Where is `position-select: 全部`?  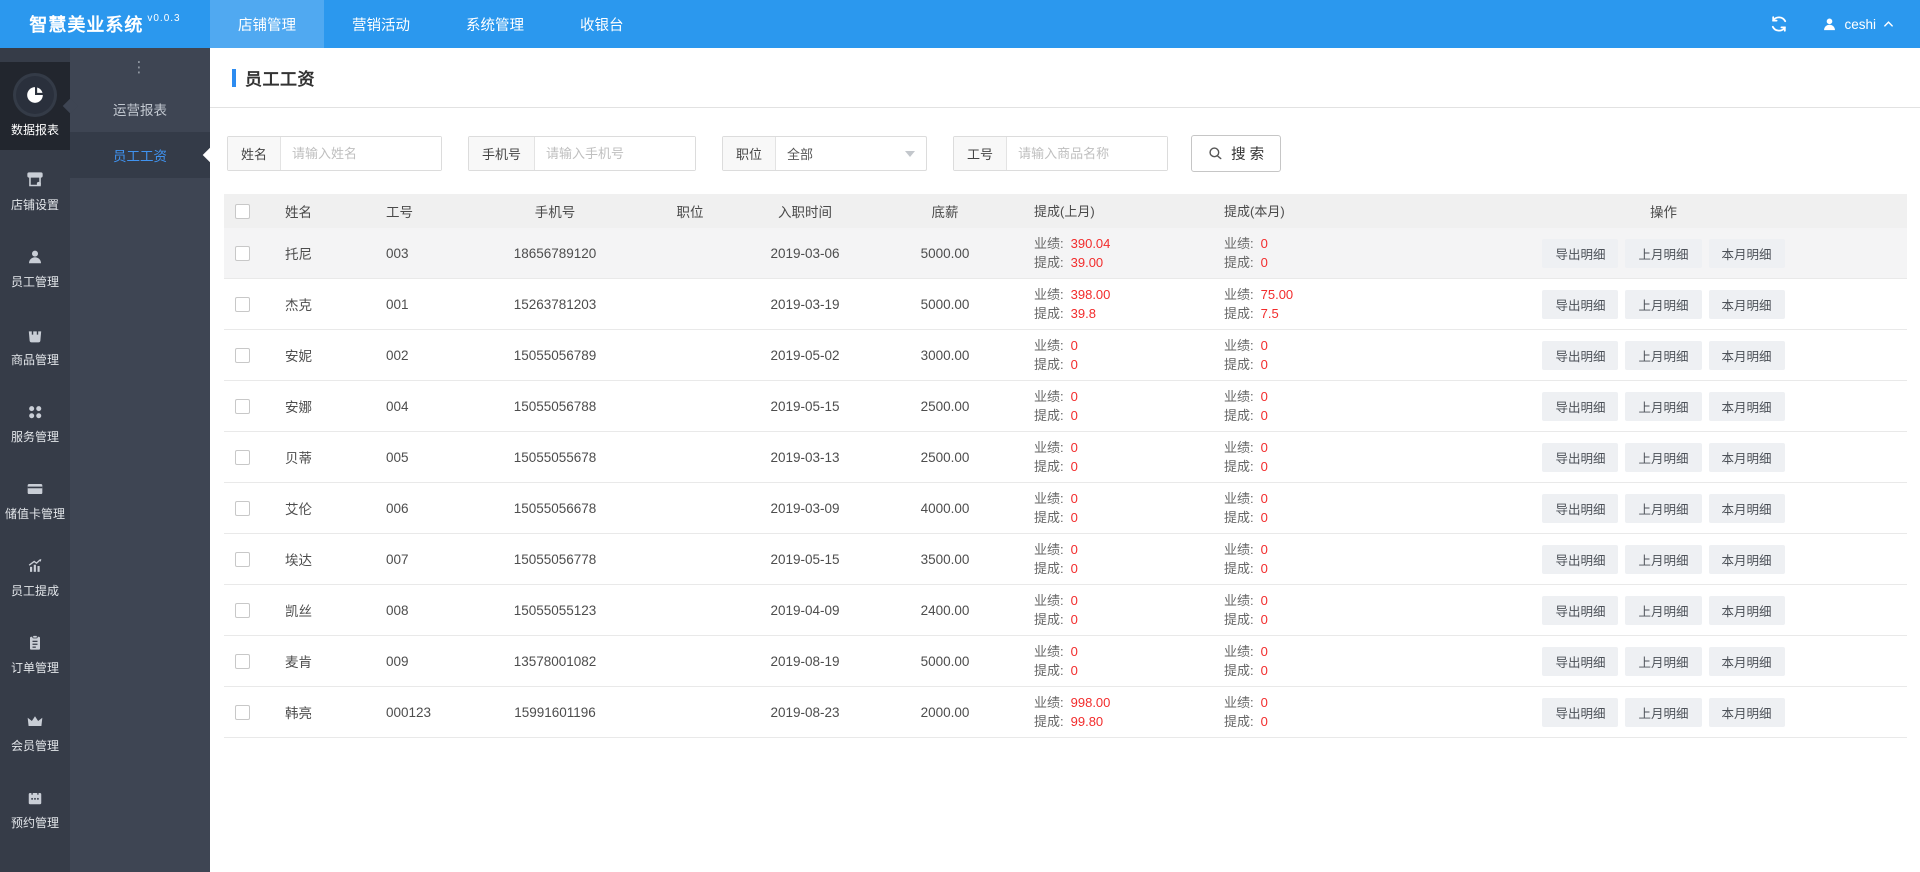
position-select: 全部 is located at coordinates (851, 153).